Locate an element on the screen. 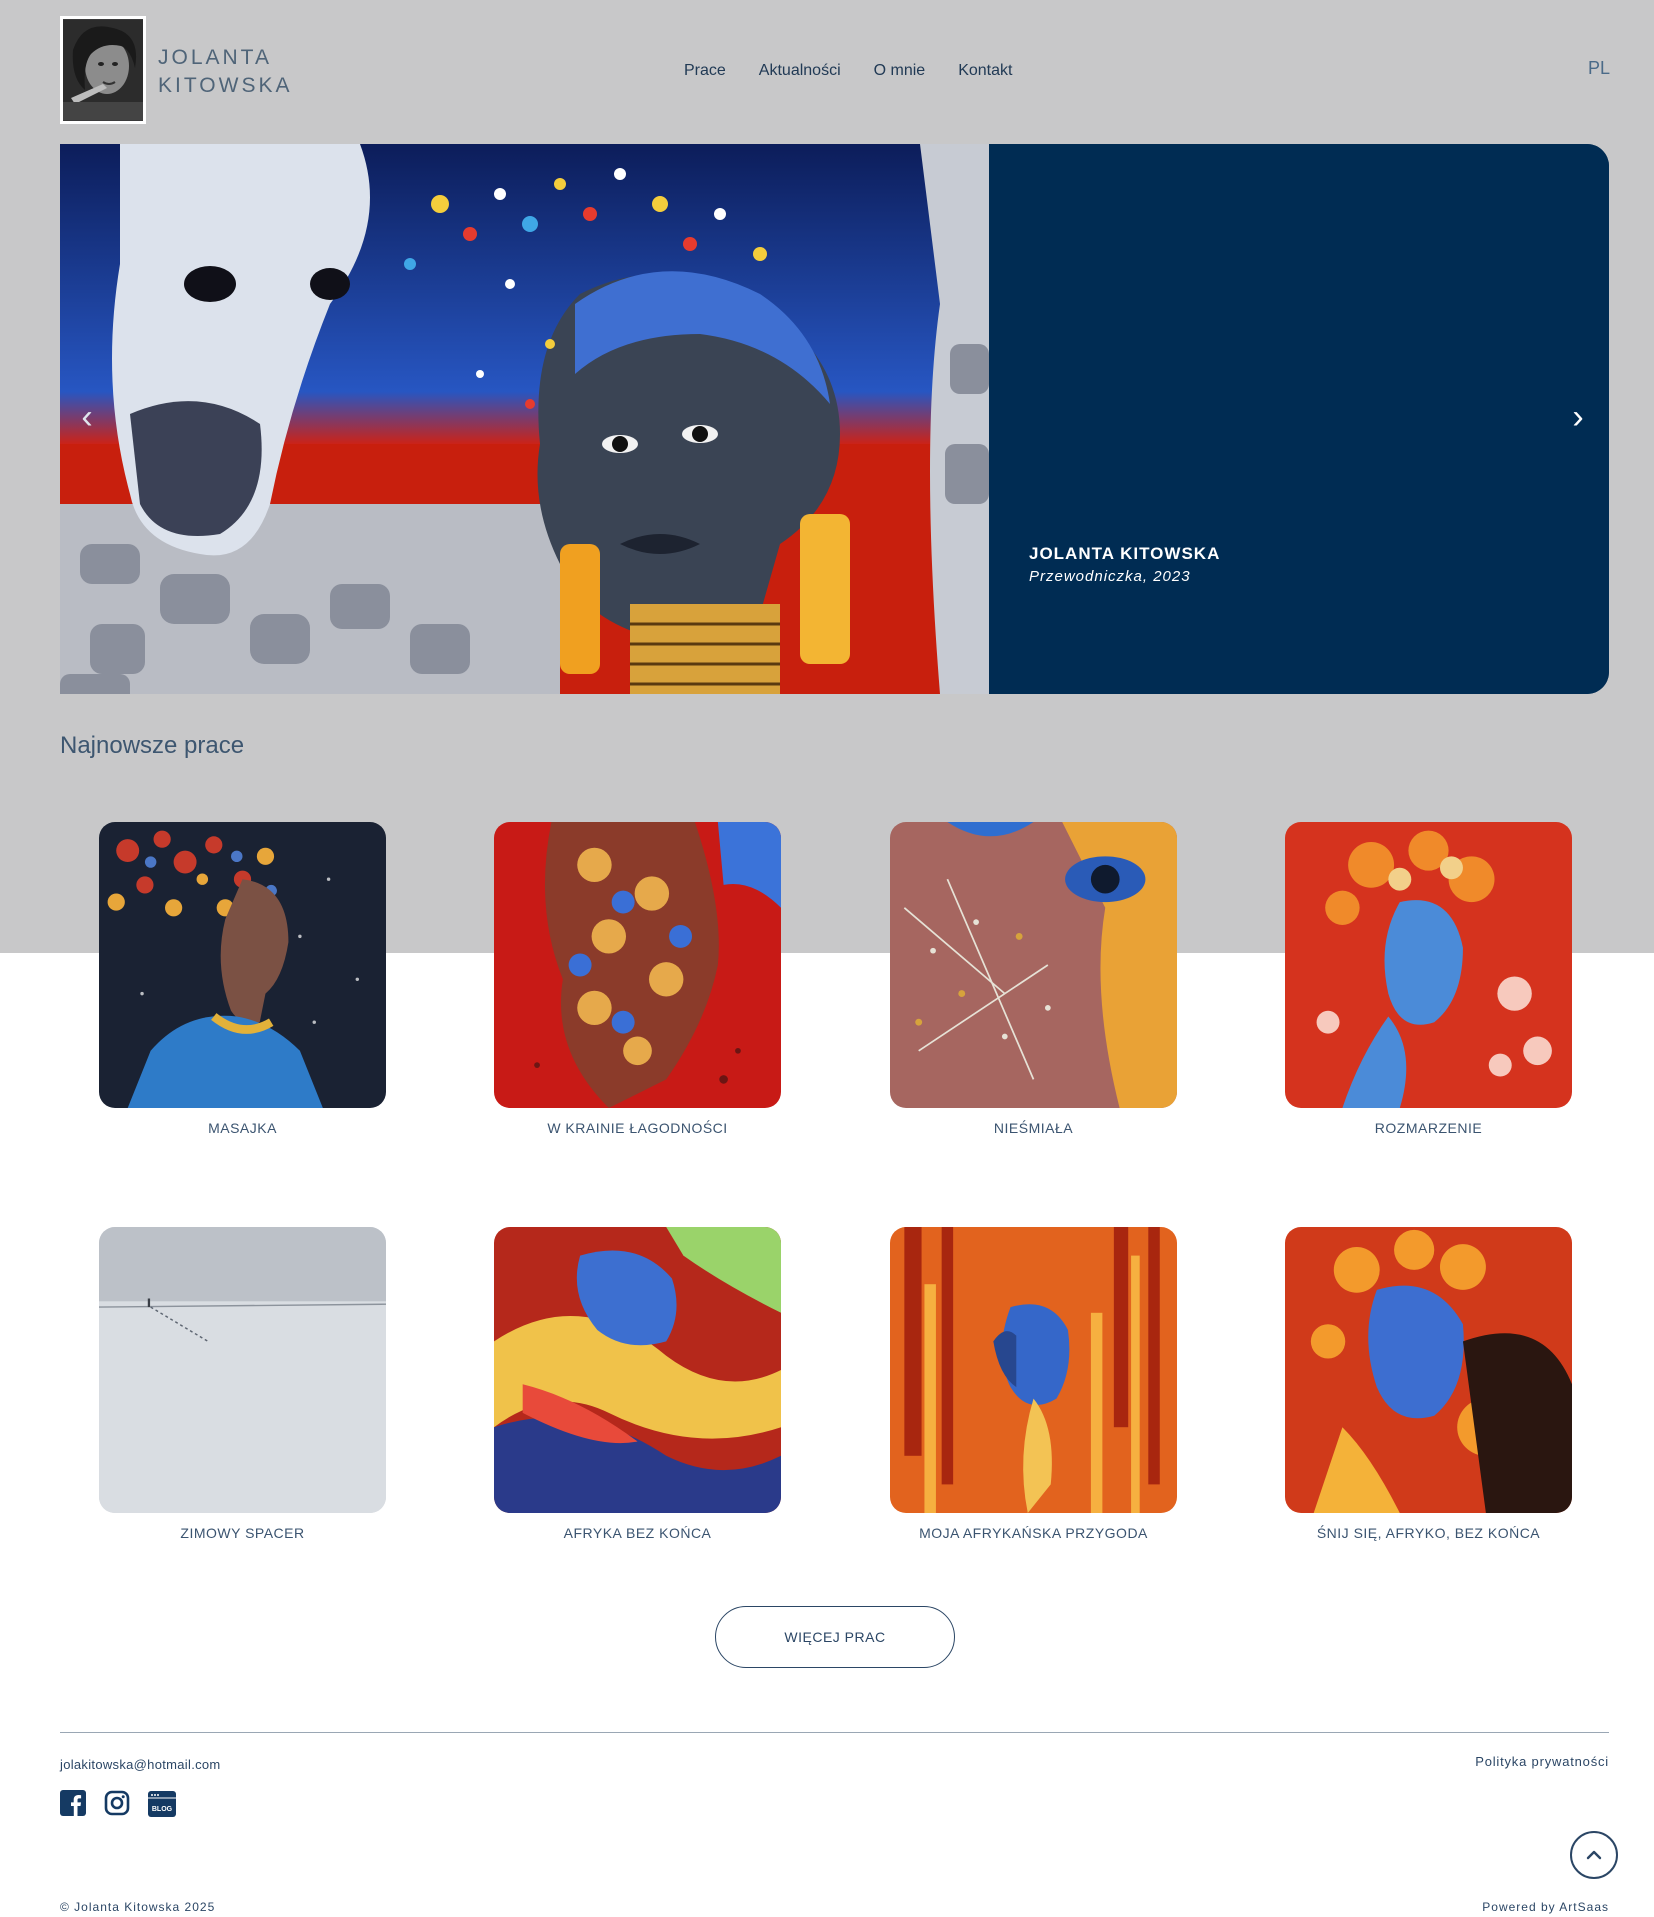 The image size is (1654, 1917). blog-icon: BLOG is located at coordinates (162, 1803).